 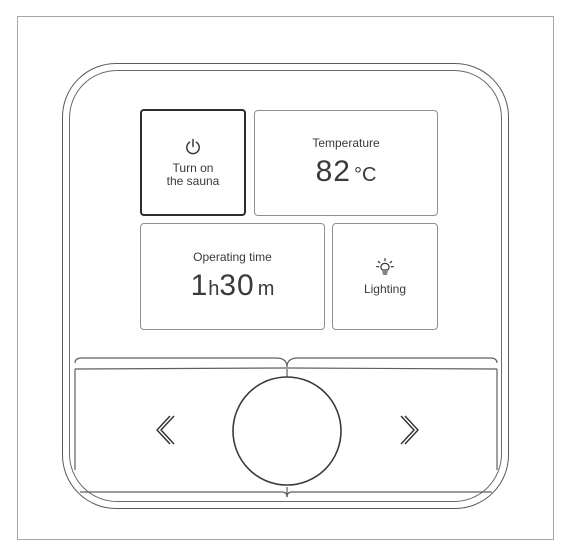 What do you see at coordinates (193, 167) in the screenshot?
I see `turn-on-label-line1: Turn on` at bounding box center [193, 167].